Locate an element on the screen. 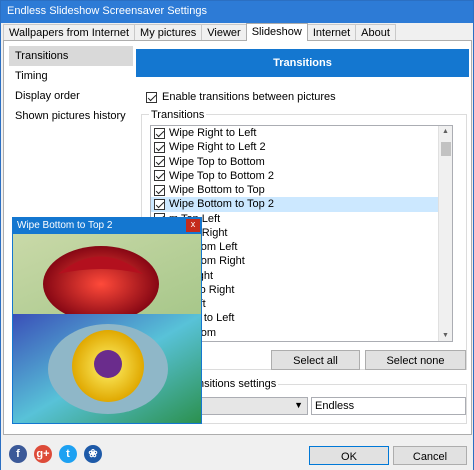  tab-about: About is located at coordinates (375, 32).